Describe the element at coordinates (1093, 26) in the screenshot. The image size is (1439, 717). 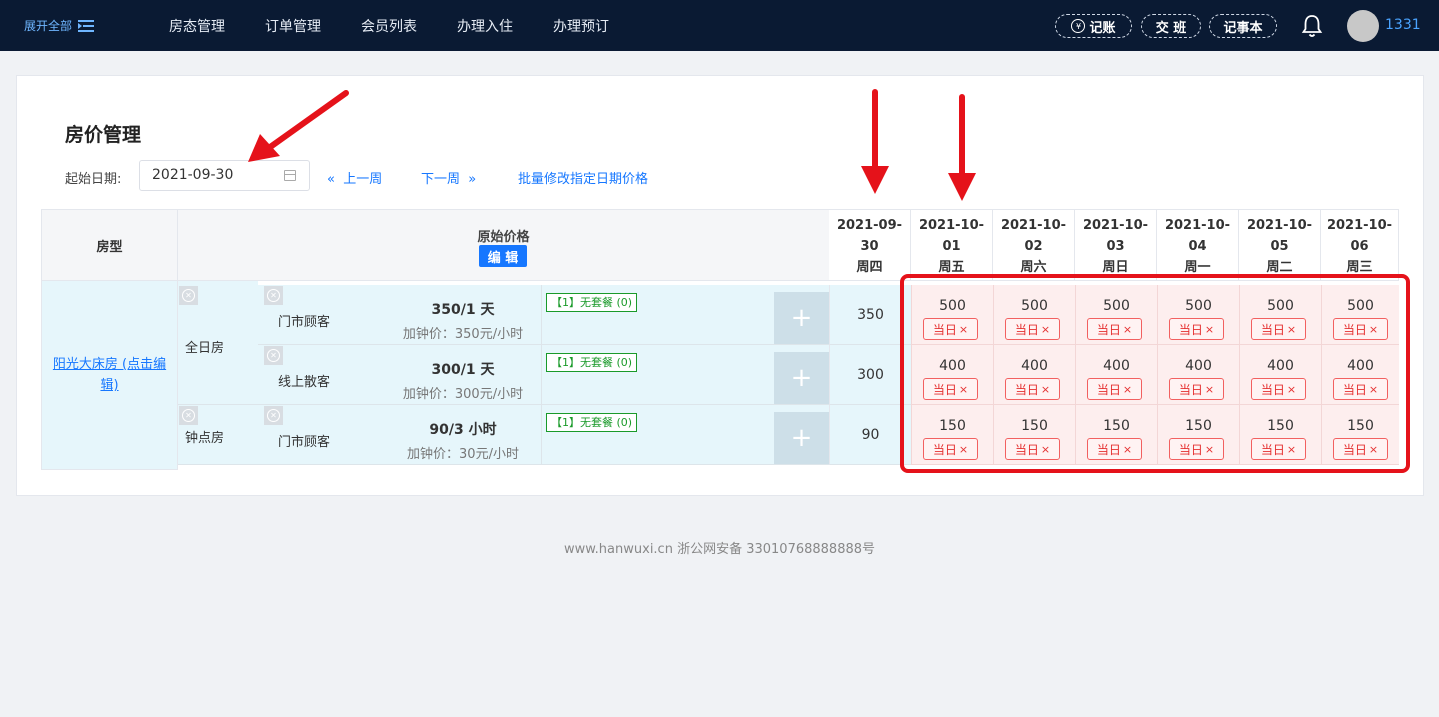
I see `bookkeeping-button: ¥ 记账` at that location.